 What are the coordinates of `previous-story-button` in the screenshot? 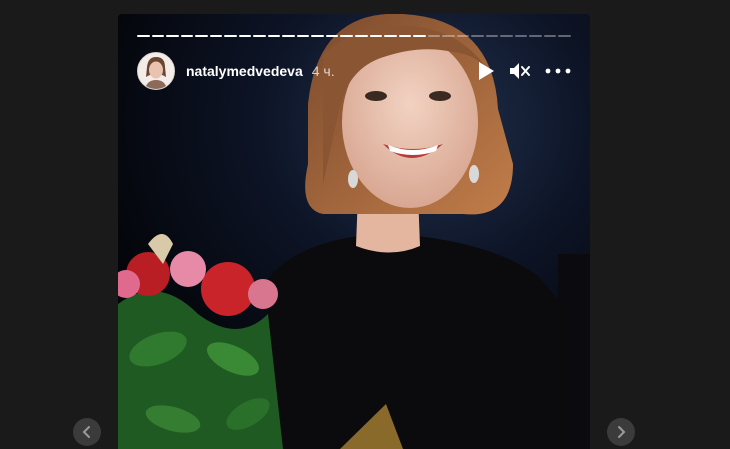 It's located at (87, 432).